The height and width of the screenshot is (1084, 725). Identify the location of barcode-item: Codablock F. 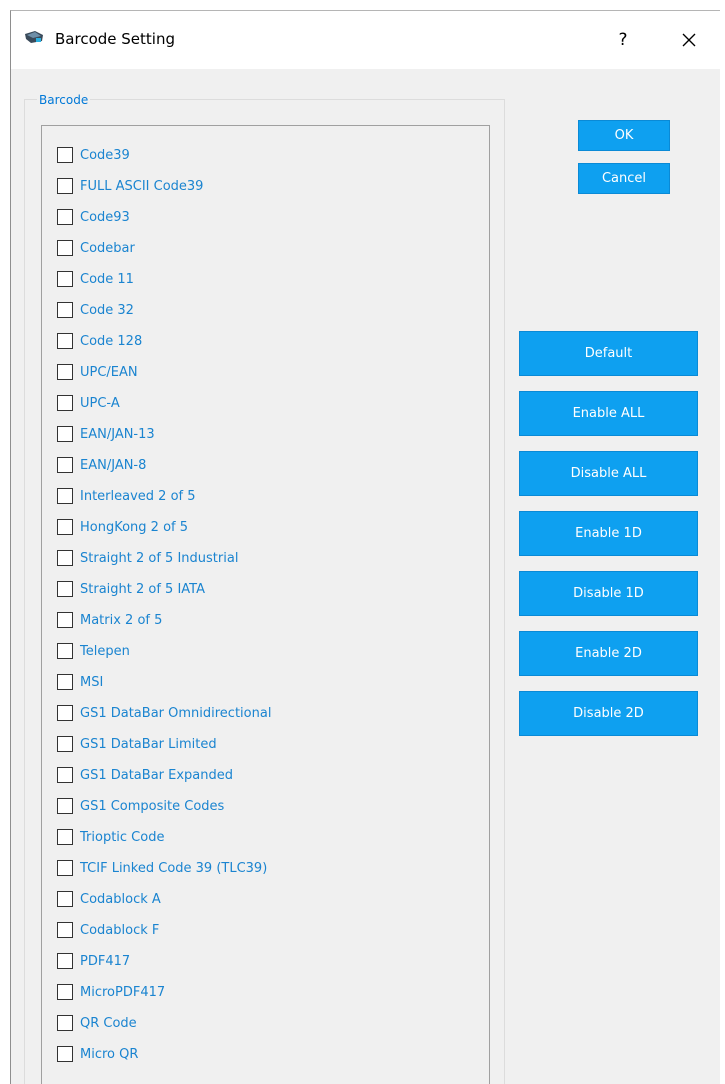
(108, 930).